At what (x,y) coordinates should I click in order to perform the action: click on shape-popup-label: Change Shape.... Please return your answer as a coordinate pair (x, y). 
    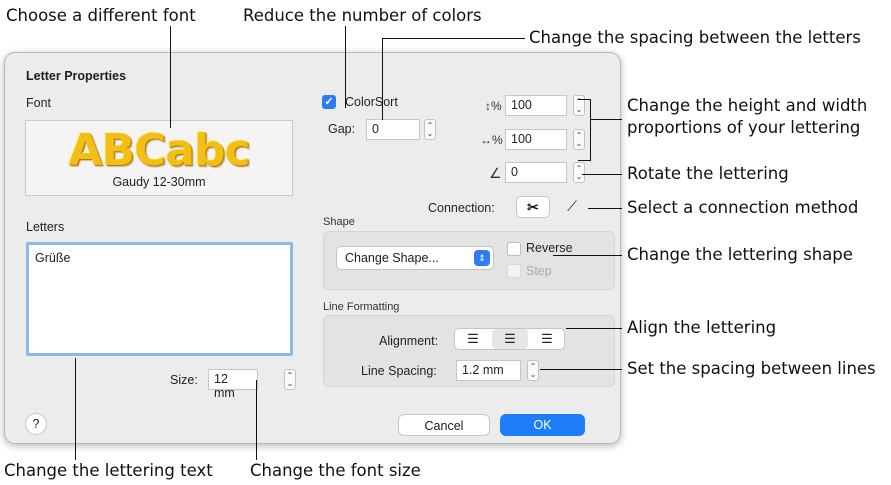
    Looking at the image, I should click on (392, 258).